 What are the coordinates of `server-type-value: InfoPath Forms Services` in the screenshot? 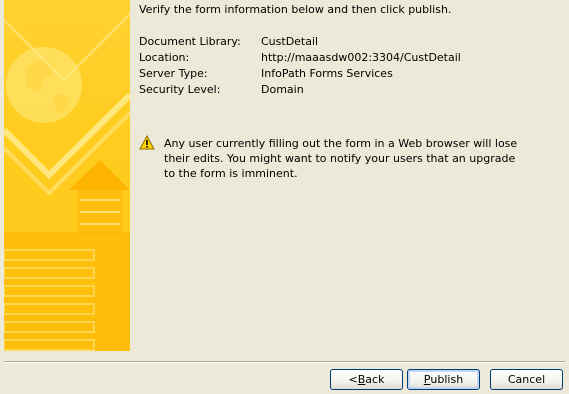 It's located at (327, 73).